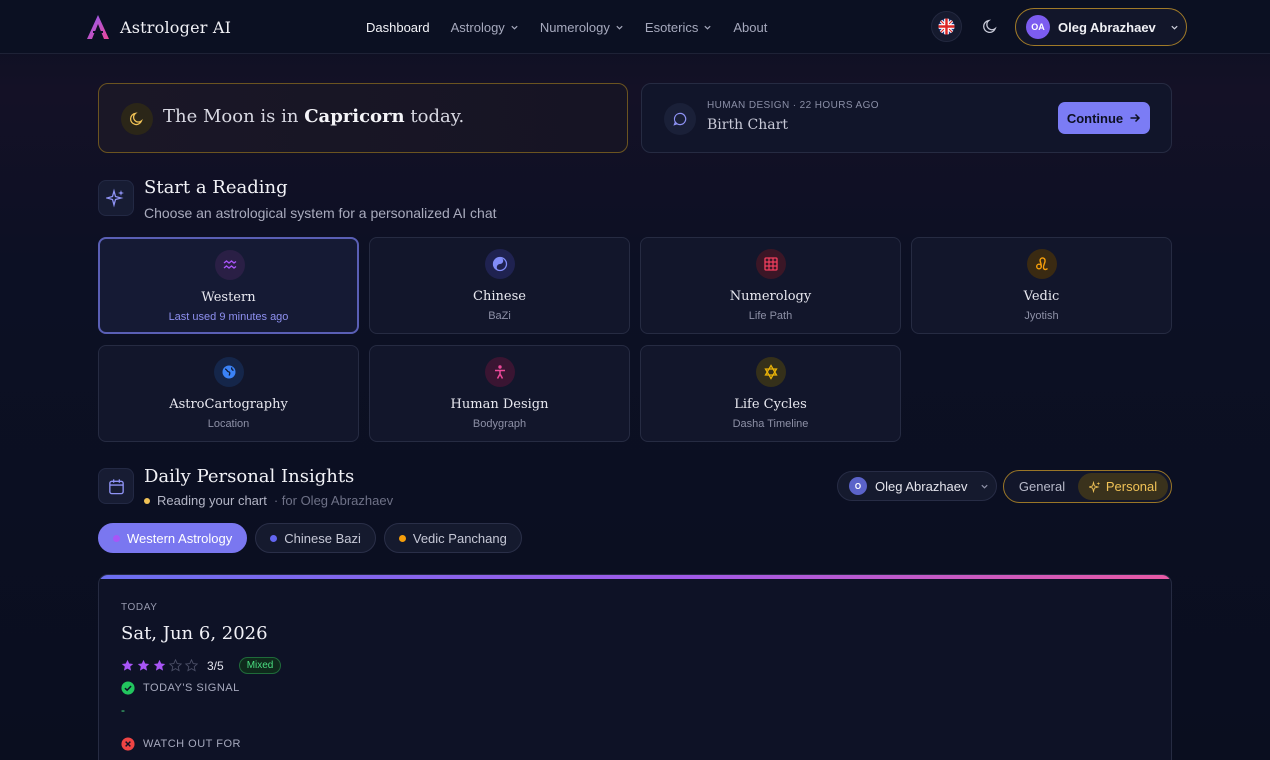 The width and height of the screenshot is (1270, 760). I want to click on moon-icon, so click(137, 119).